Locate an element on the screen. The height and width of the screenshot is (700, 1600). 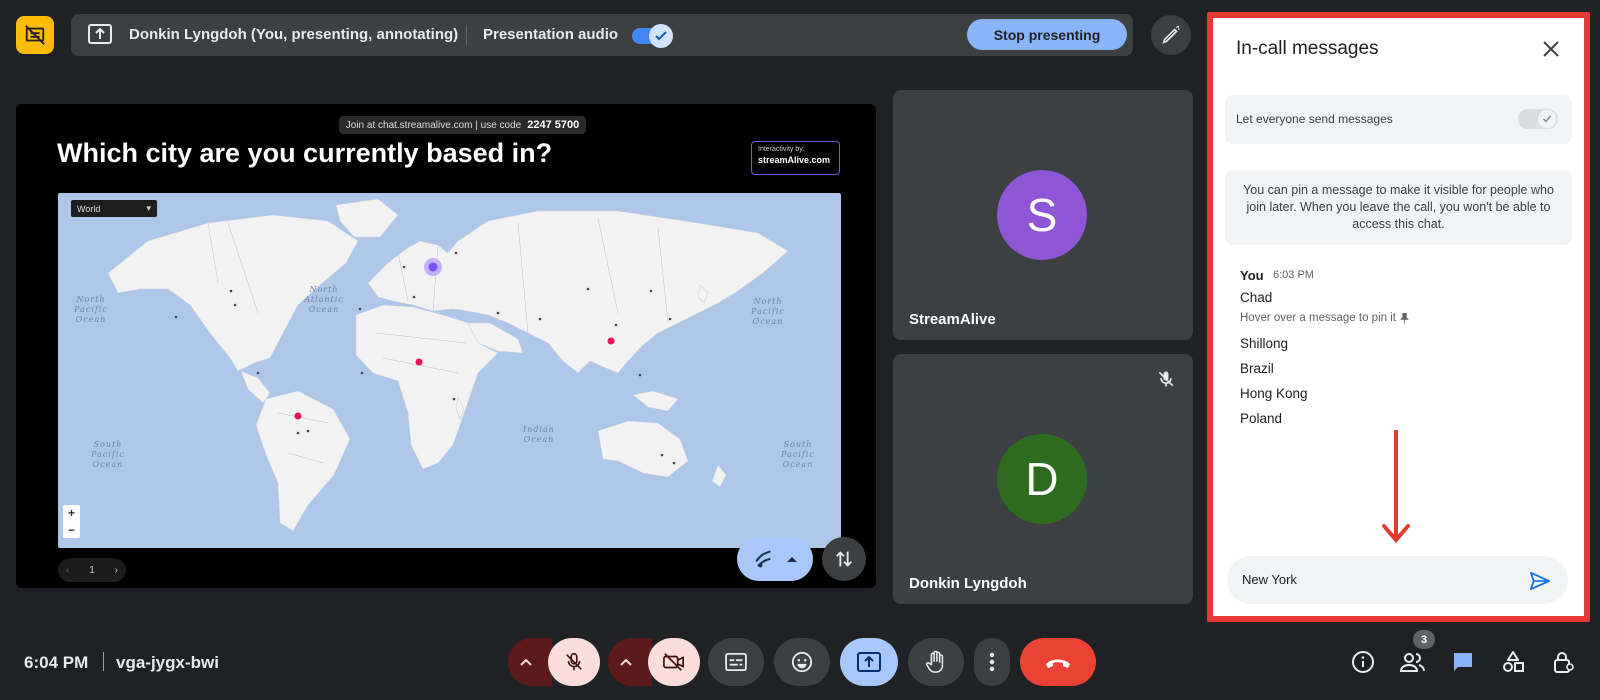
stop-presenting-button: Stop presenting is located at coordinates (1047, 34).